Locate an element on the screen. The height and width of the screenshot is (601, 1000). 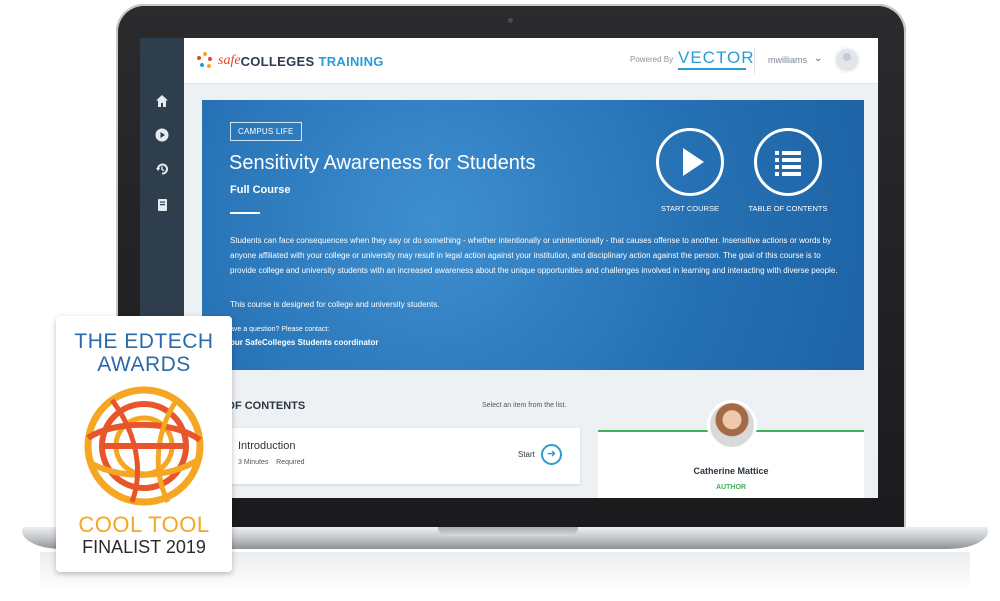
toc-item-status: Required is located at coordinates (290, 462).